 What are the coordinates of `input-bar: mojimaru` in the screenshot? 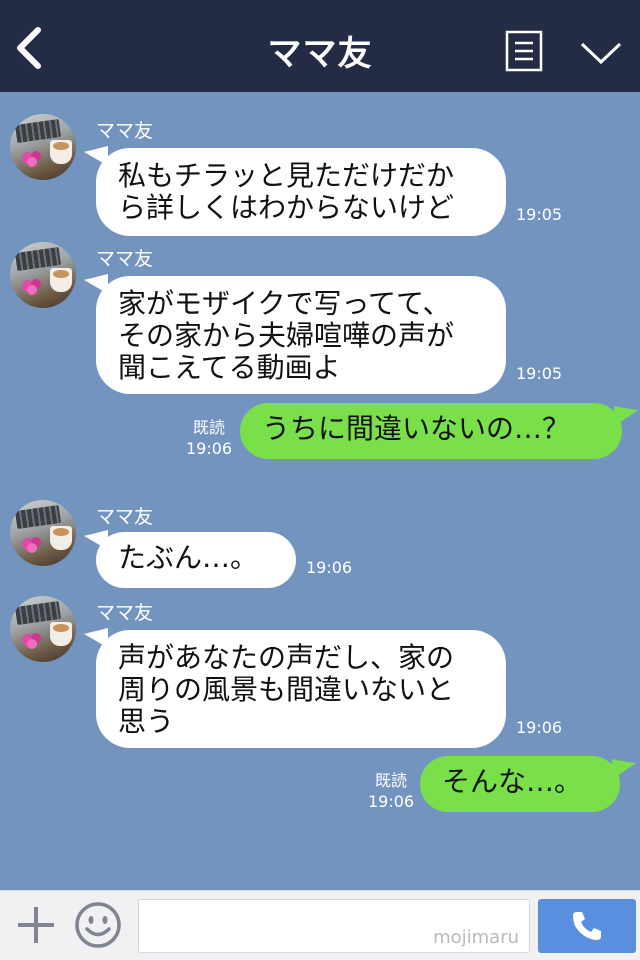 It's located at (320, 925).